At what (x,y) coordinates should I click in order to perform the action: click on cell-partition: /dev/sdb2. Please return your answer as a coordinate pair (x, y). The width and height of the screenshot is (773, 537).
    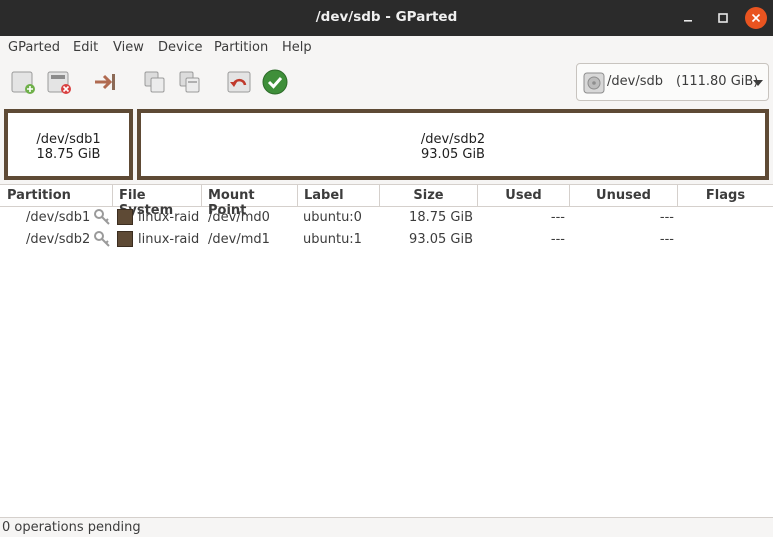
    Looking at the image, I should click on (58, 239).